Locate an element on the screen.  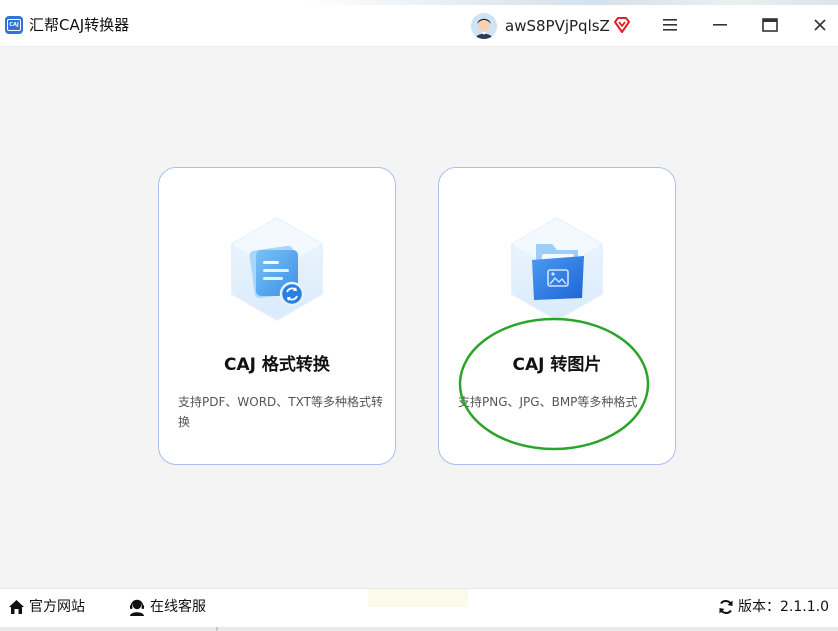
title-bar-decoration is located at coordinates (569, 2).